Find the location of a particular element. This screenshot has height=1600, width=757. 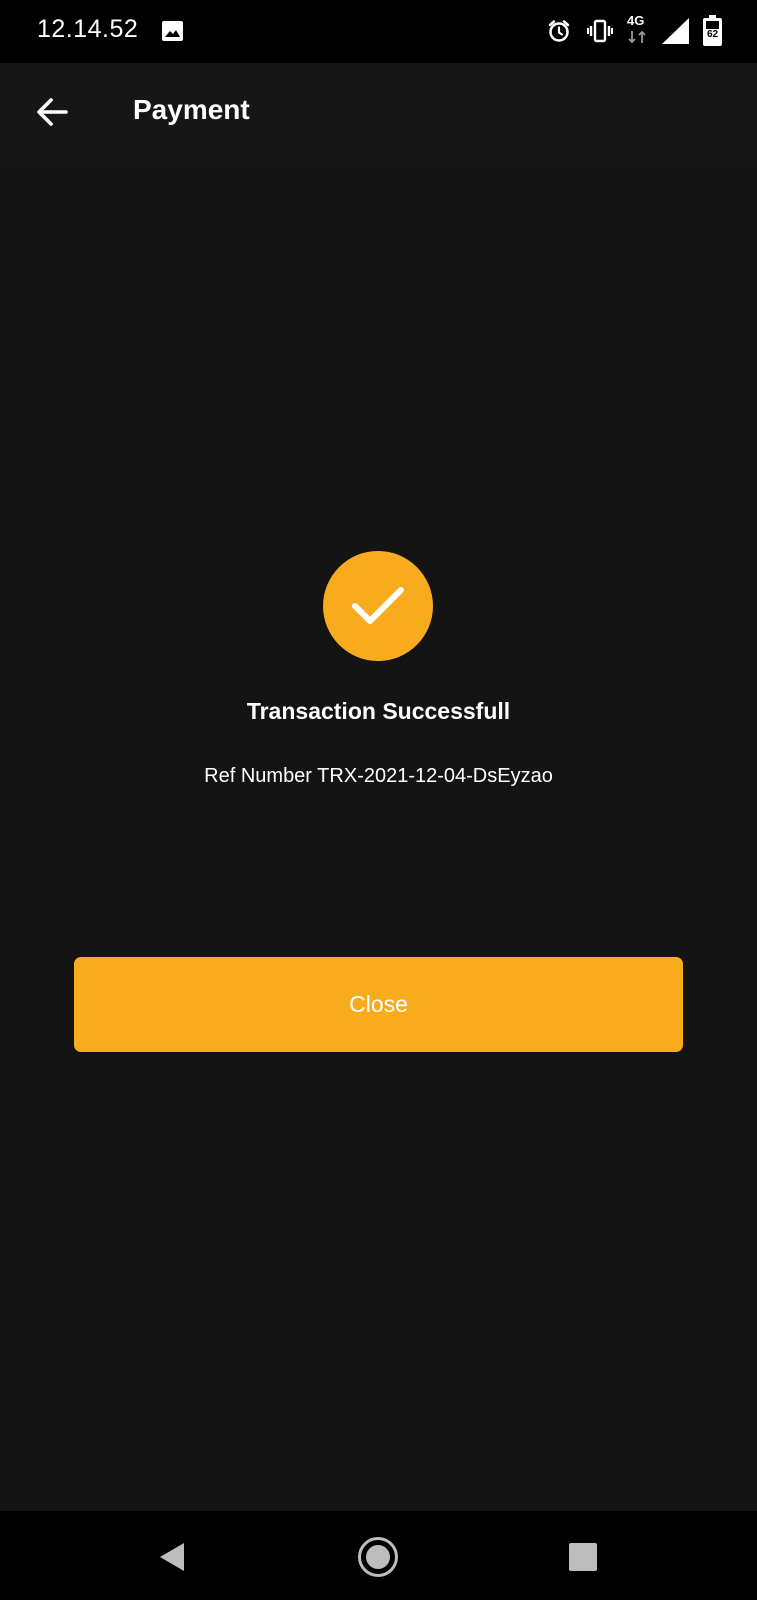

nav-recents-button is located at coordinates (583, 1557).